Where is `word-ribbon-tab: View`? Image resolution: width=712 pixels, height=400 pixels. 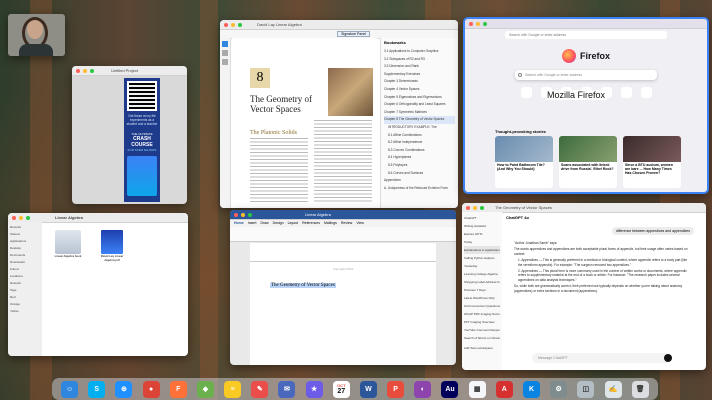
word-ribbon-tab: View is located at coordinates (360, 223).